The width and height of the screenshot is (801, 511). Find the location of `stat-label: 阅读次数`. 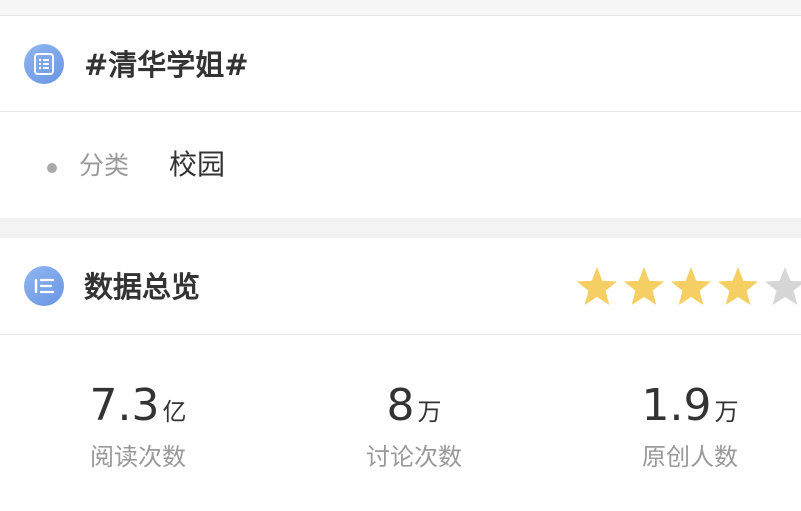

stat-label: 阅读次数 is located at coordinates (138, 457).